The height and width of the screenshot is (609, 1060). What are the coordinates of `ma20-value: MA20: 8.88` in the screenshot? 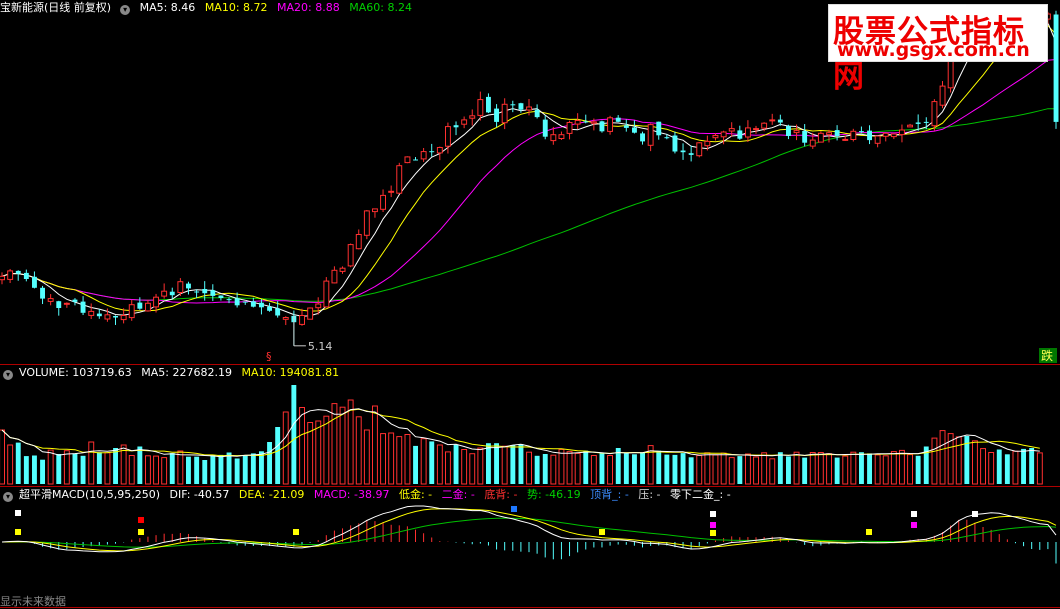 It's located at (308, 7).